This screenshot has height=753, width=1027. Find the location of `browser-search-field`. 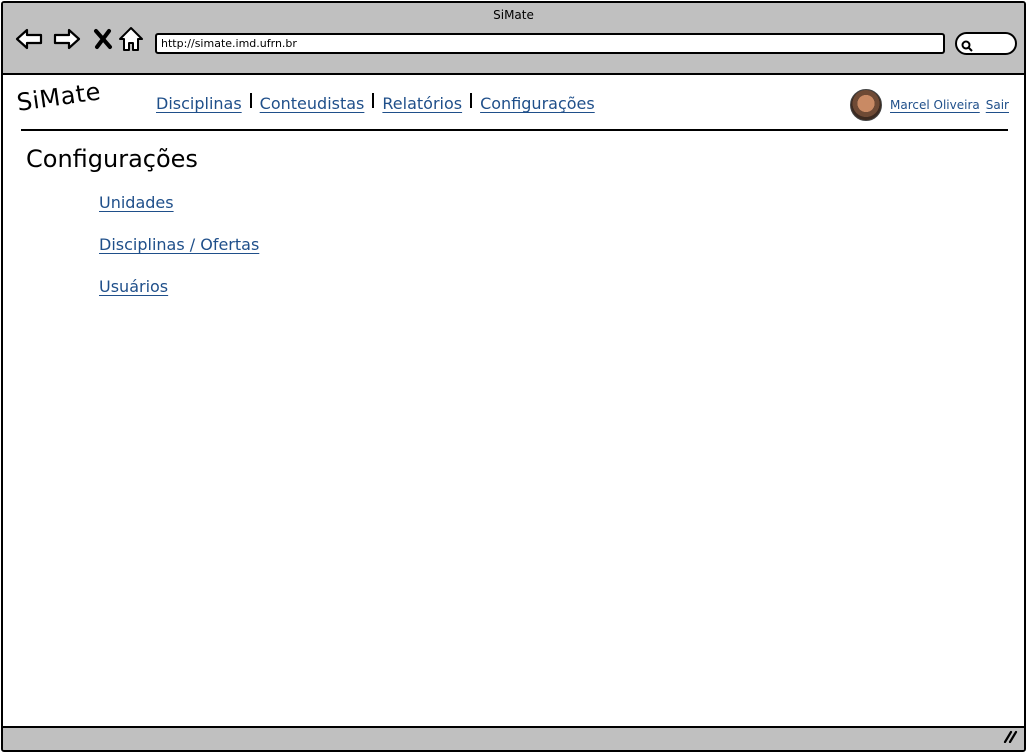

browser-search-field is located at coordinates (986, 43).